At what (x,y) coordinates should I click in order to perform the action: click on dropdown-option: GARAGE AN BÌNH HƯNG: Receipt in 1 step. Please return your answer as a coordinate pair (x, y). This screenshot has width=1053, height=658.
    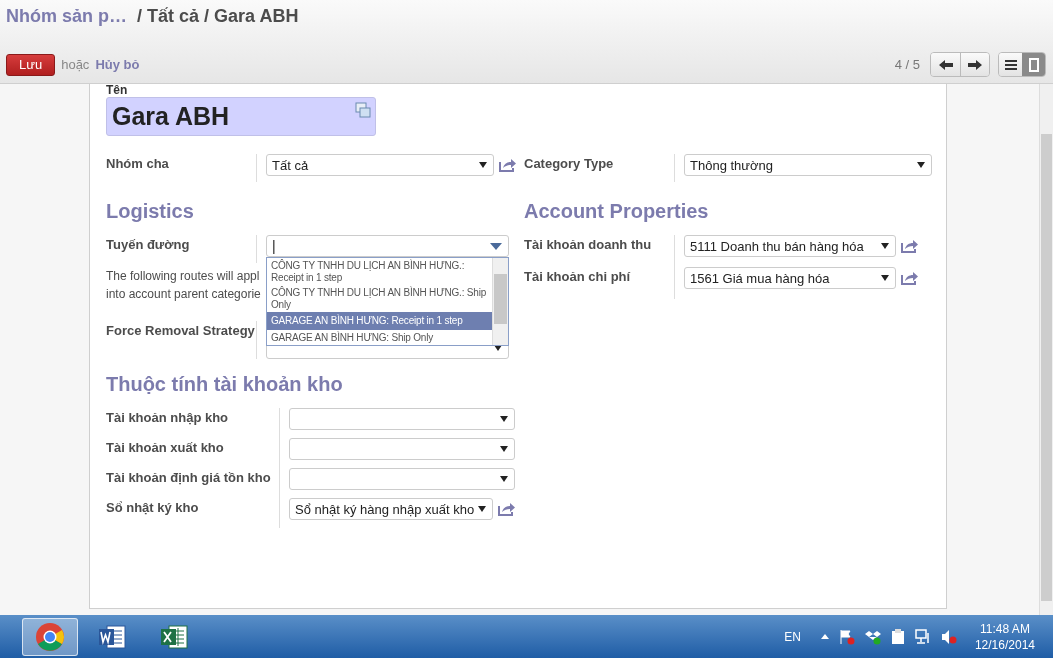
    Looking at the image, I should click on (379, 321).